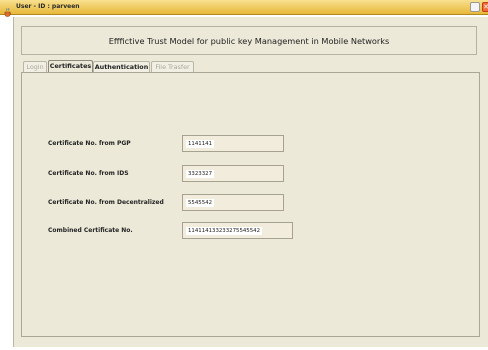 This screenshot has height=350, width=488. Describe the element at coordinates (89, 143) in the screenshot. I see `pgp-certificate-label: Certificate No. from PGP` at that location.